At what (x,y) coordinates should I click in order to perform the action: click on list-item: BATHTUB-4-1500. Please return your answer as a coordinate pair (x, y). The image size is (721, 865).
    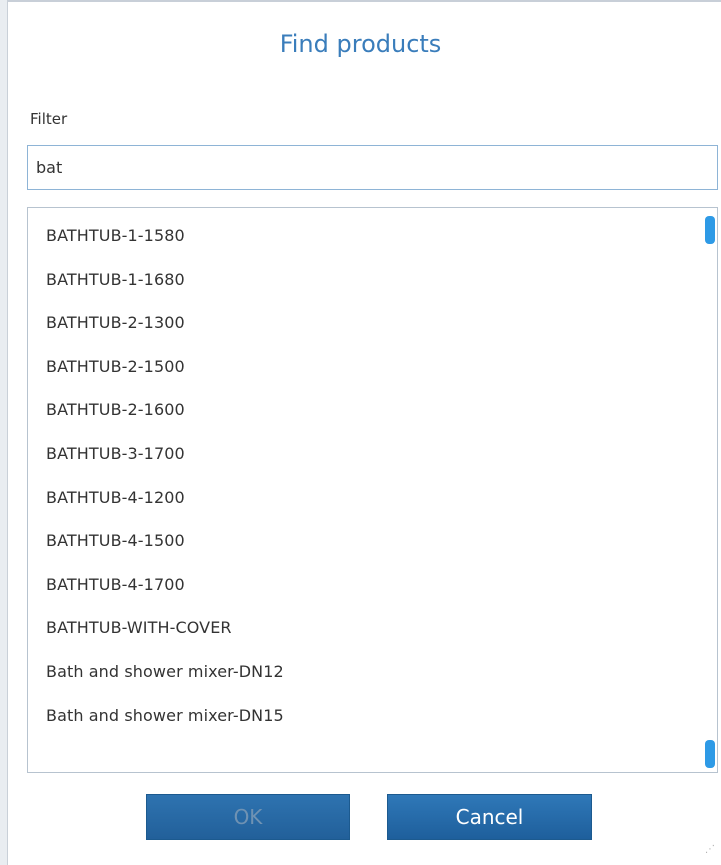
    Looking at the image, I should click on (363, 547).